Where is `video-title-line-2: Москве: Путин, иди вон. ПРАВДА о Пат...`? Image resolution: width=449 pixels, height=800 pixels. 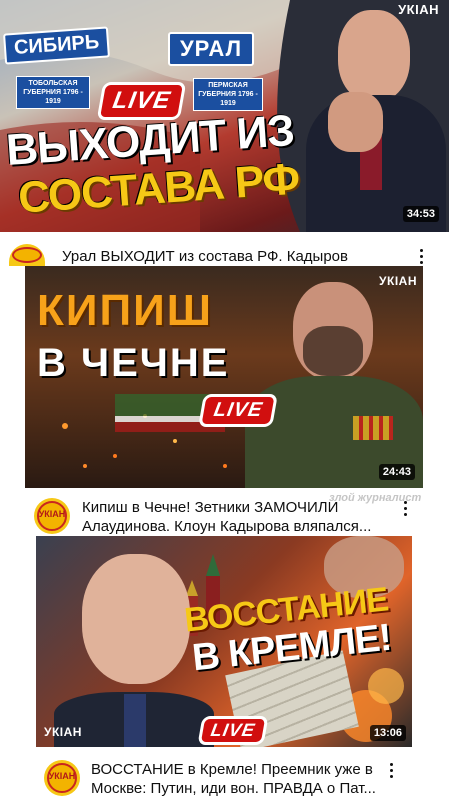
video-title-line-2: Москве: Путин, иди вон. ПРАВДА о Пат... is located at coordinates (236, 788).